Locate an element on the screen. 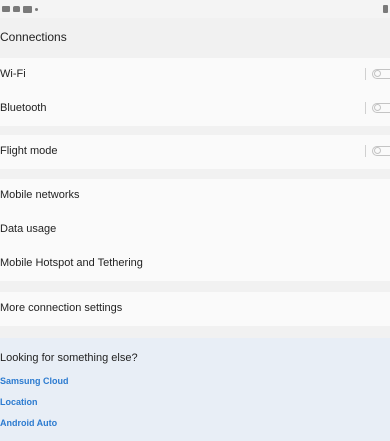  link-android-auto: Android Auto is located at coordinates (28, 423).